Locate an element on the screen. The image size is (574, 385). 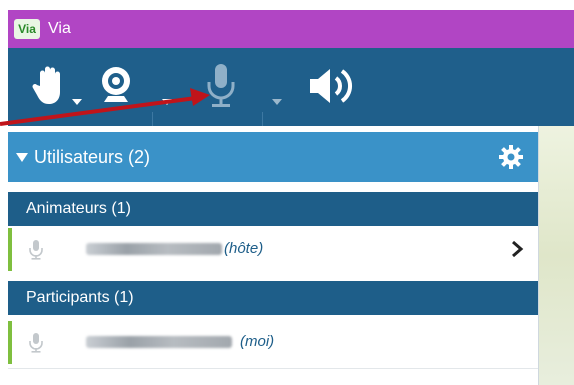
section-animateurs: Animateurs (1) is located at coordinates (273, 209).